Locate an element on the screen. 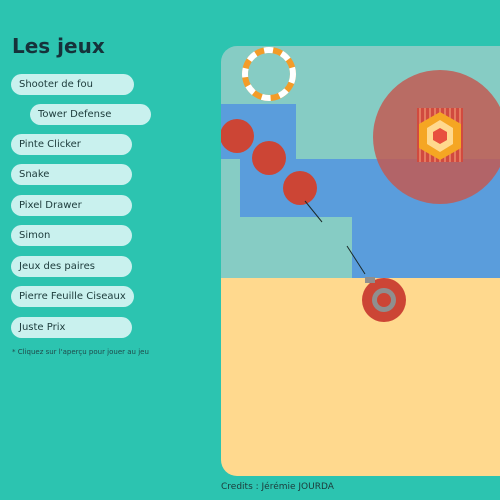 This screenshot has width=500, height=500. menu-item-simon: Simon is located at coordinates (71, 235).